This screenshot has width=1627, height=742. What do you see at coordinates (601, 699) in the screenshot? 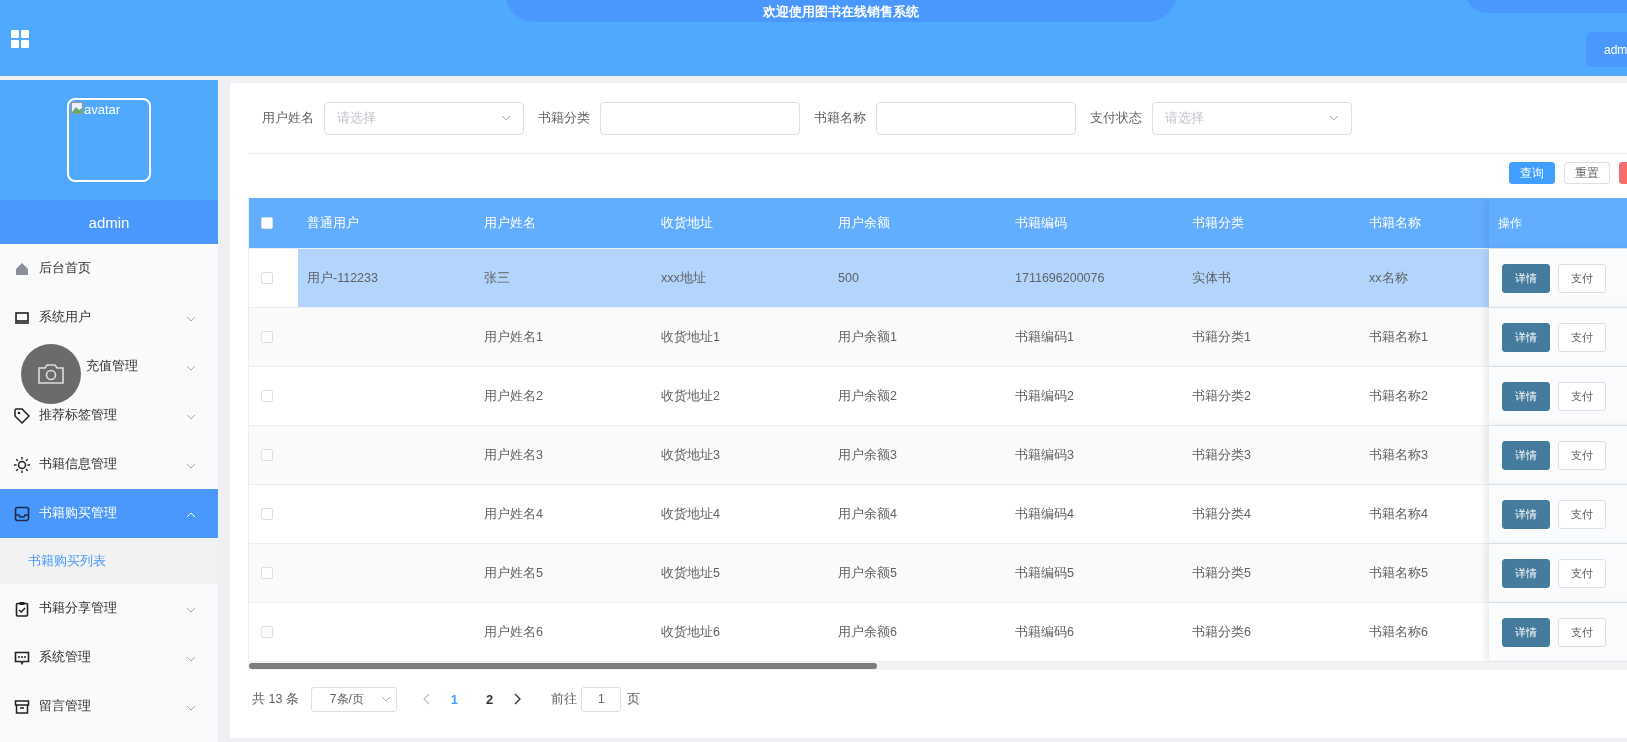
I see `page-input: 1` at bounding box center [601, 699].